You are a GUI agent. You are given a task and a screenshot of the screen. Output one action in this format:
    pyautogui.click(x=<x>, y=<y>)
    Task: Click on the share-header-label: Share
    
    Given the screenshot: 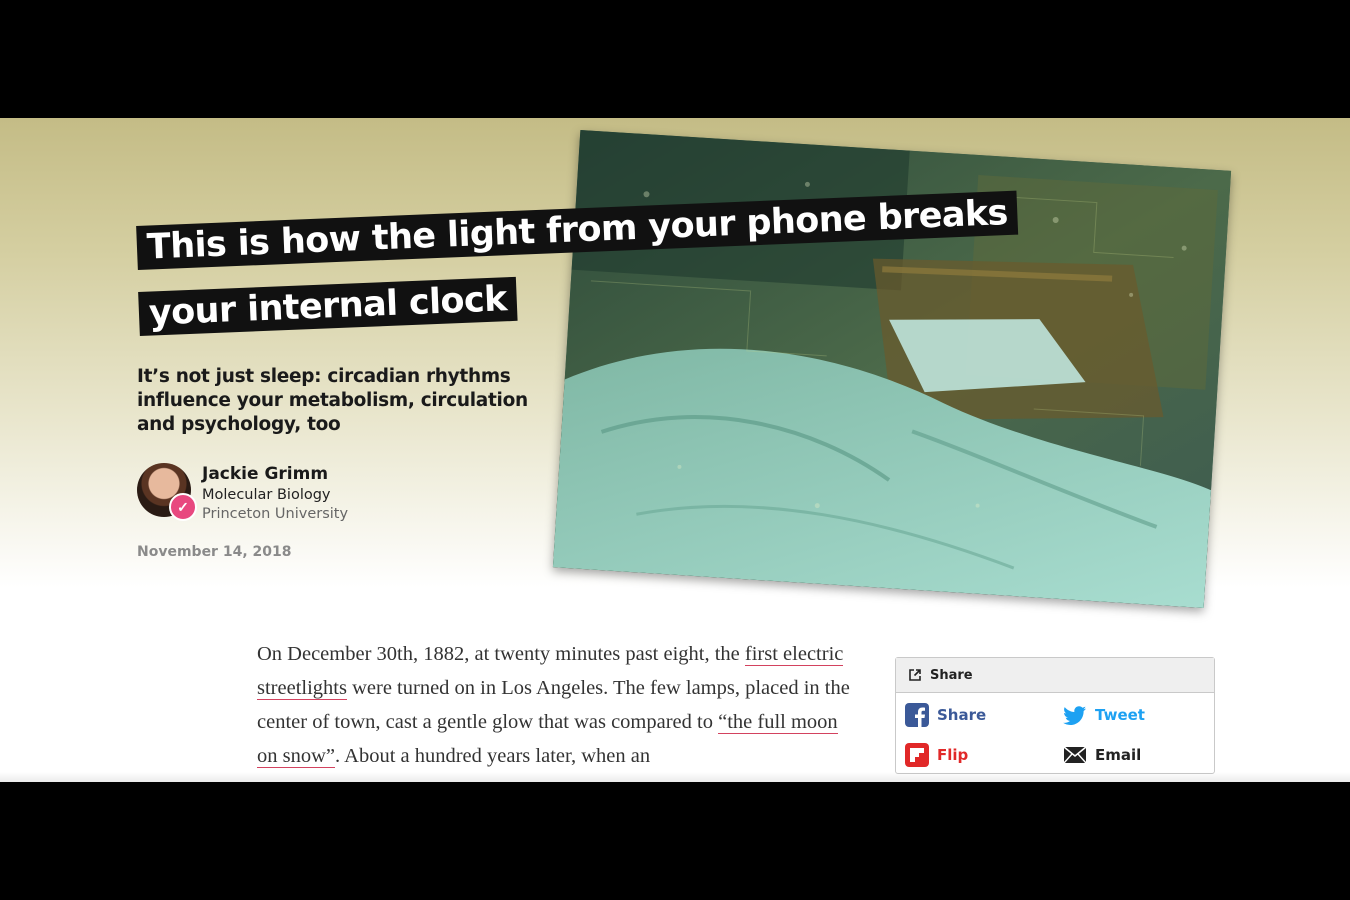 What is the action you would take?
    pyautogui.click(x=951, y=675)
    